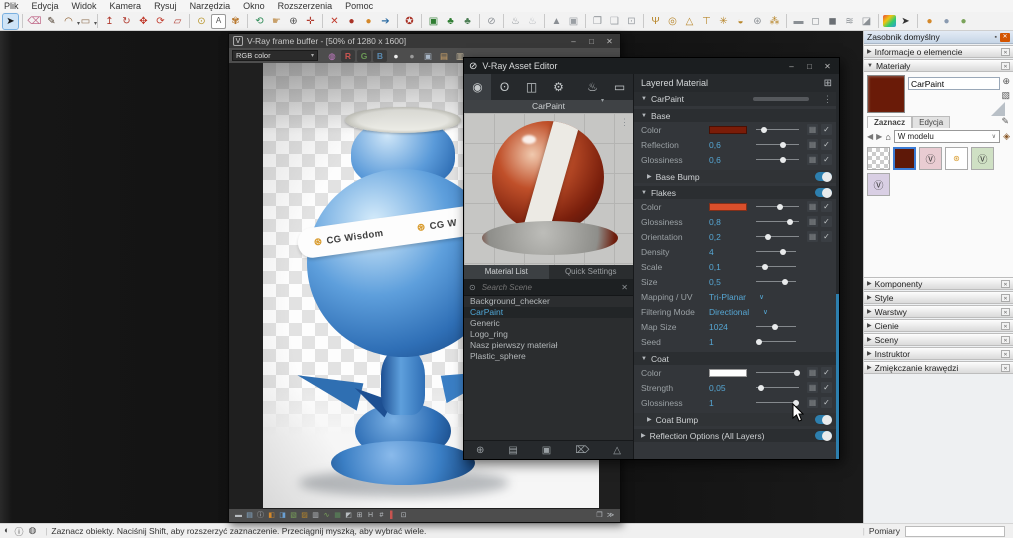 Image resolution: width=1013 pixels, height=538 pixels. Describe the element at coordinates (334, 21) in the screenshot. I see `zoom-window-icon: ✕` at that location.